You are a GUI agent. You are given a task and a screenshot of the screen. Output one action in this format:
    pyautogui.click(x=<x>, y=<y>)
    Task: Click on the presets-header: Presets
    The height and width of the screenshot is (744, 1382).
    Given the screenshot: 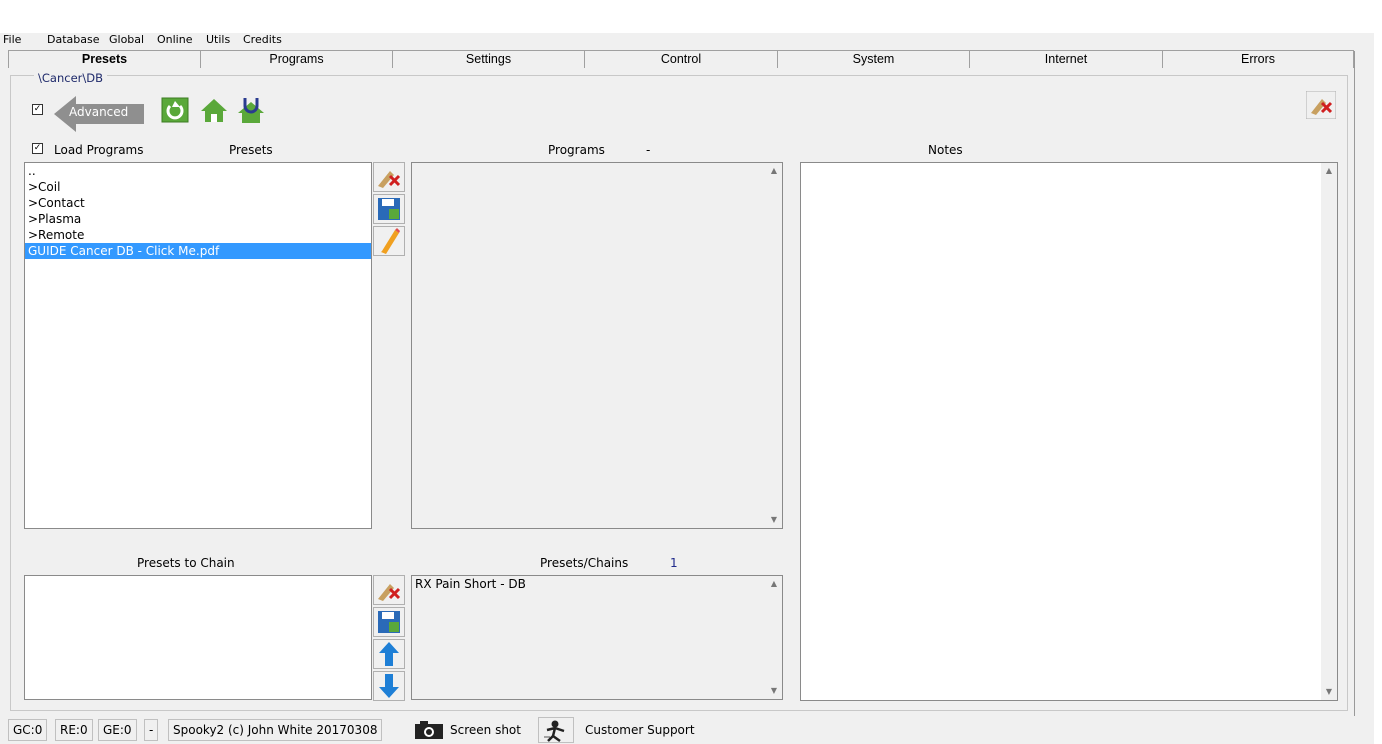 What is the action you would take?
    pyautogui.click(x=251, y=150)
    